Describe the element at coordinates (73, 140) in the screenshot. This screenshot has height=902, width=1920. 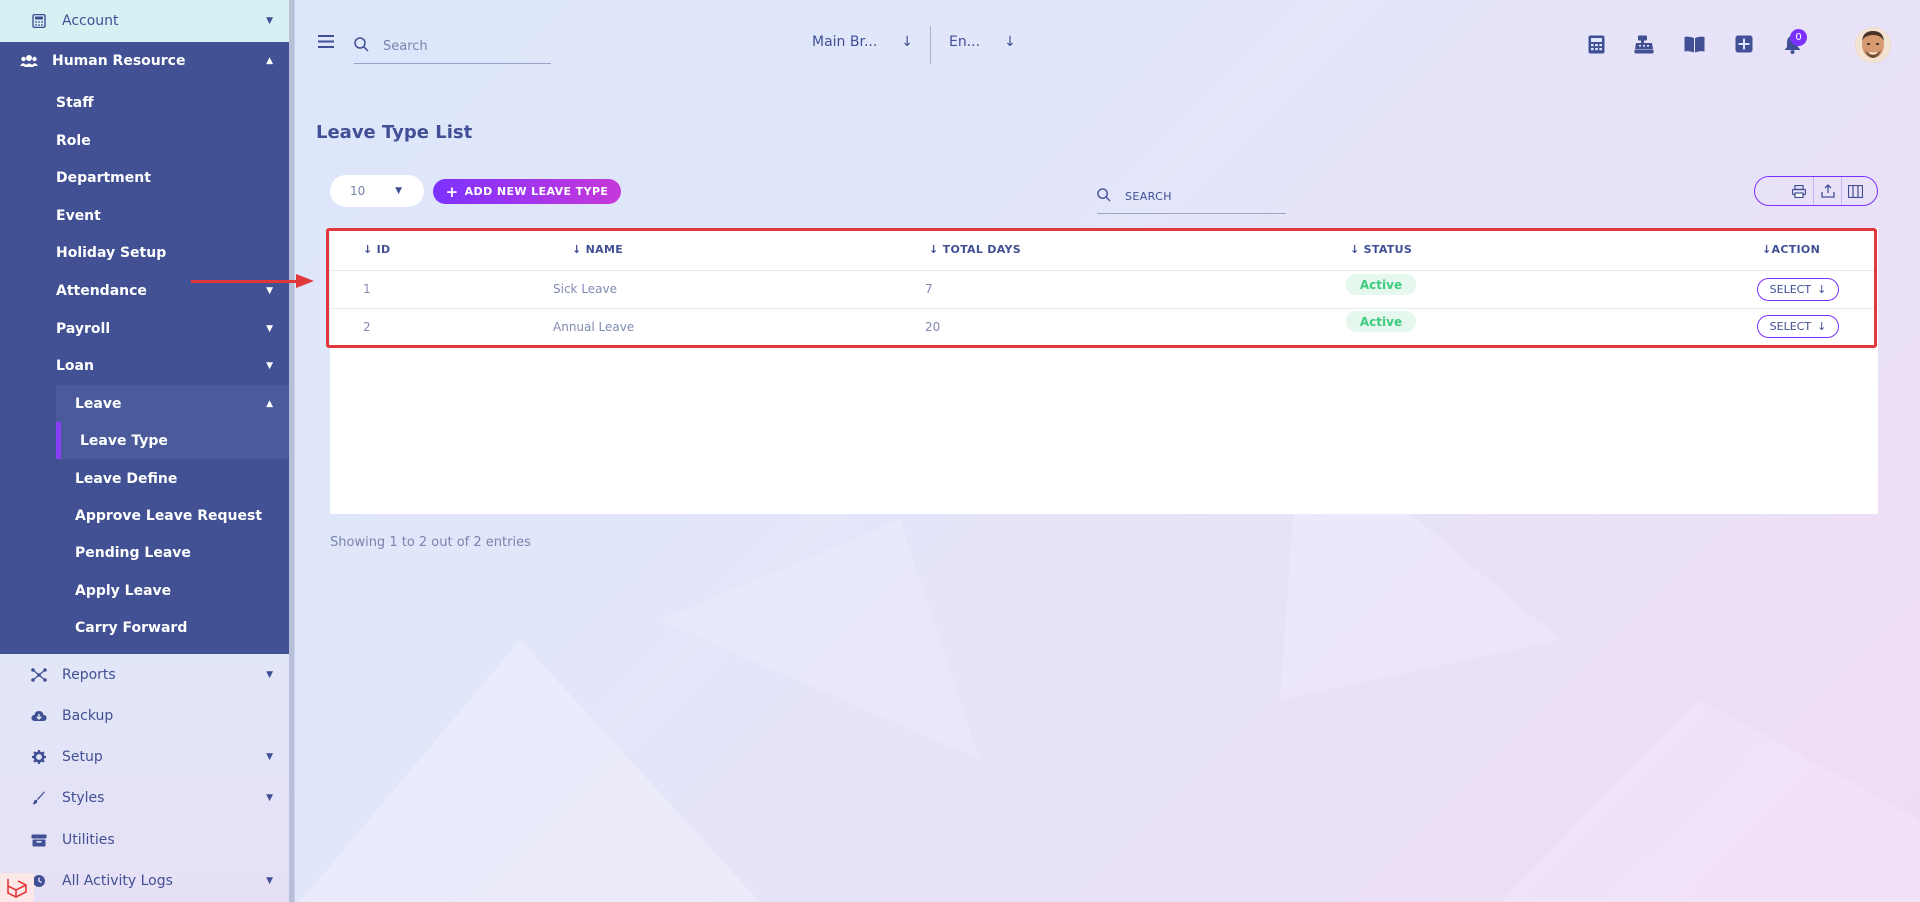
I see `sidebar-item-label: Role` at that location.